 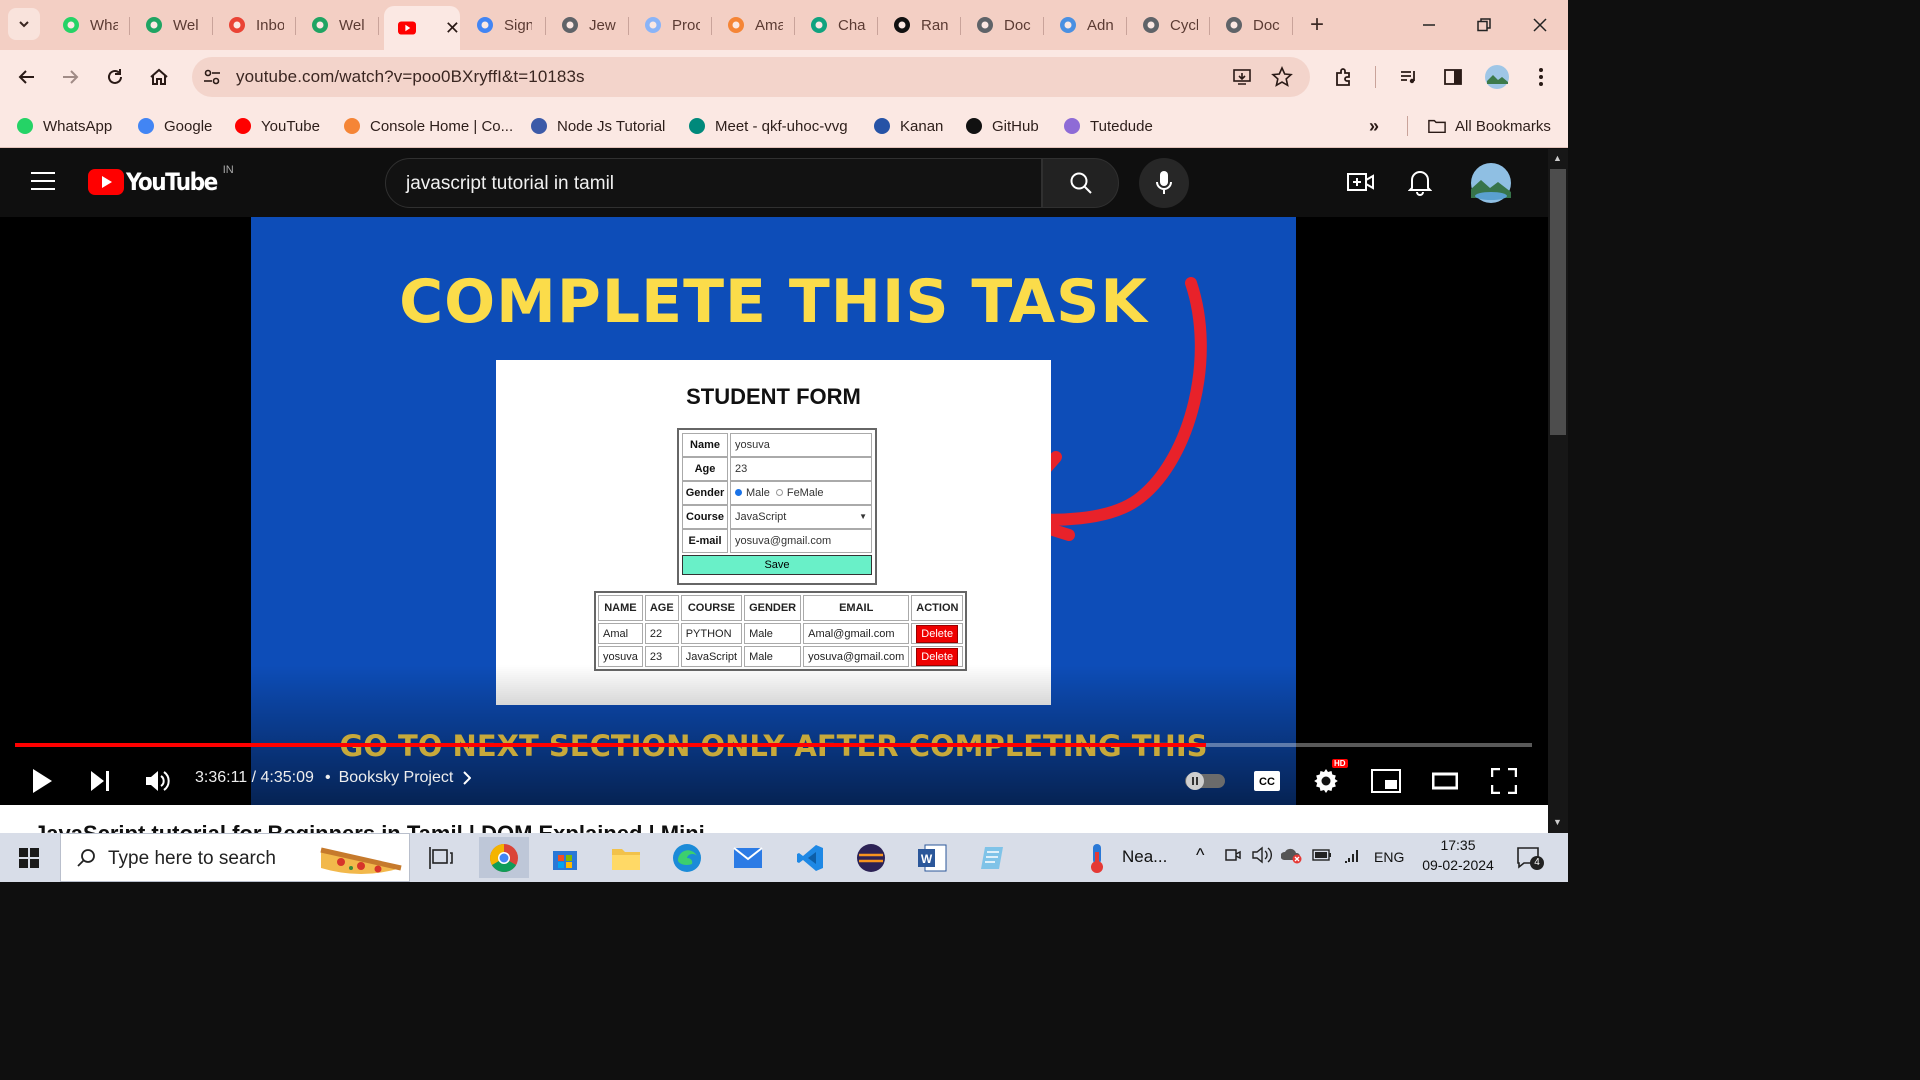 What do you see at coordinates (1489, 126) in the screenshot?
I see `all-bookmarks-button: All Bookmarks` at bounding box center [1489, 126].